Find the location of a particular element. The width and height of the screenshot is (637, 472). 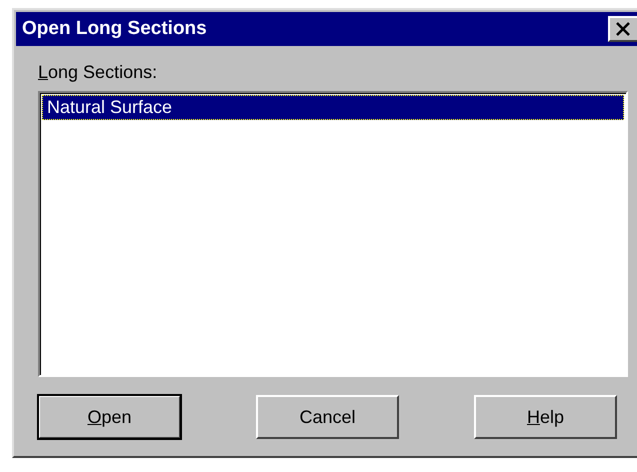

window-title: Open Long Sections is located at coordinates (115, 29).